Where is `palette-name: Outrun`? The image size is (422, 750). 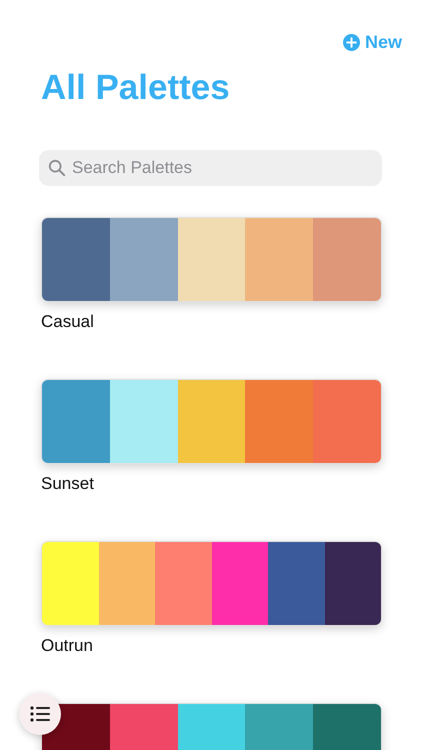 palette-name: Outrun is located at coordinates (67, 646).